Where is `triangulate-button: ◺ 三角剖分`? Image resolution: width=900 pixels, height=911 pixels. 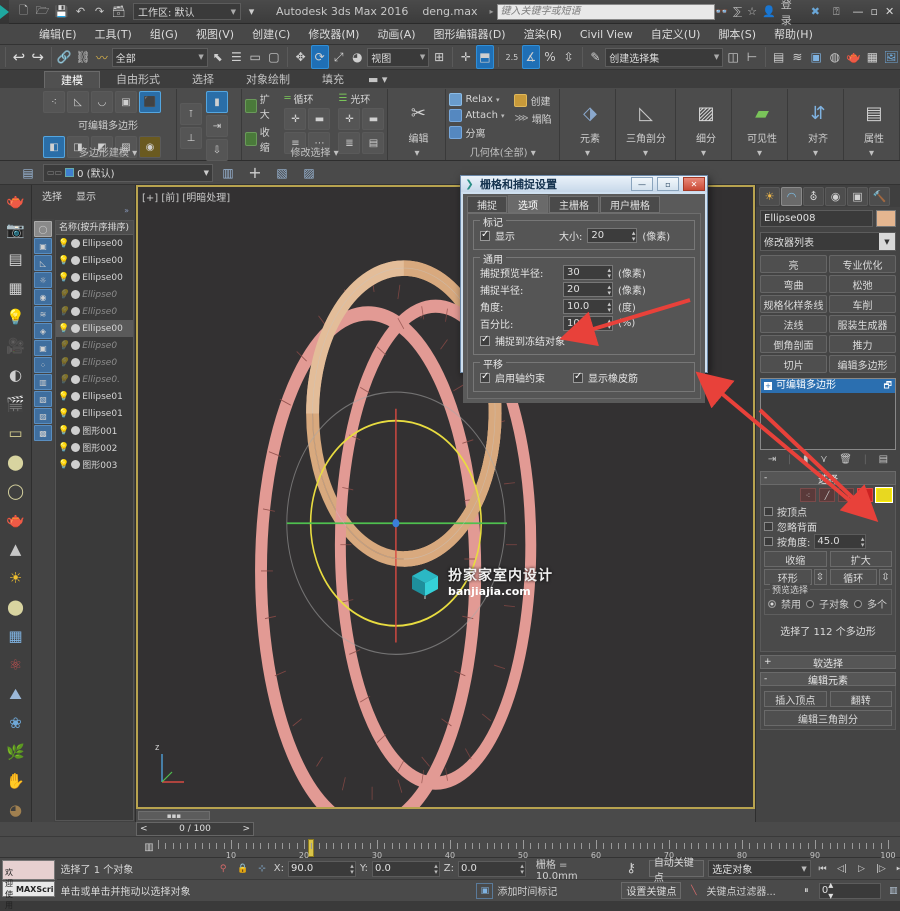 triangulate-button: ◺ 三角剖分 is located at coordinates (646, 122).